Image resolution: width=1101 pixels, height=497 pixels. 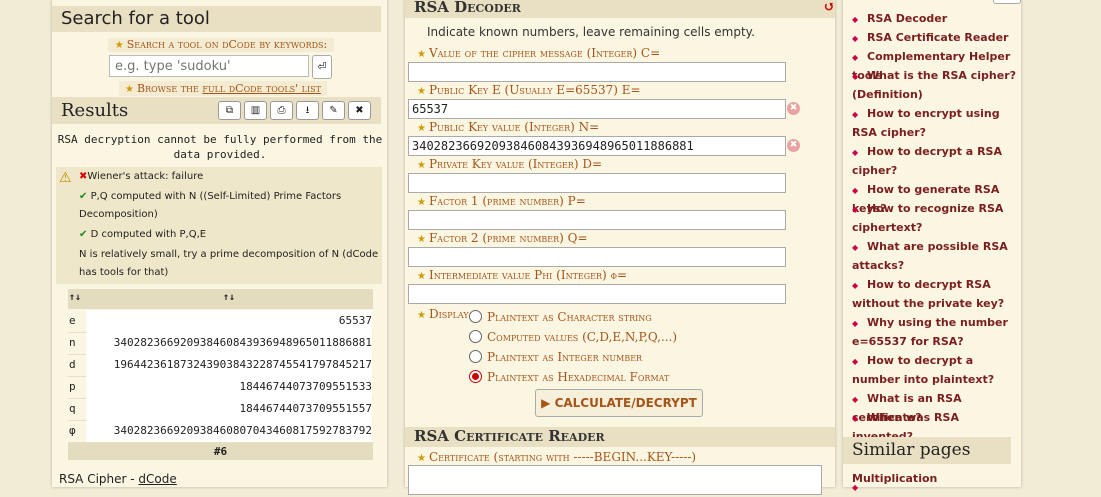 I want to click on nav-item: ◆ What is the RSA cipher? (Definition), so click(x=936, y=85).